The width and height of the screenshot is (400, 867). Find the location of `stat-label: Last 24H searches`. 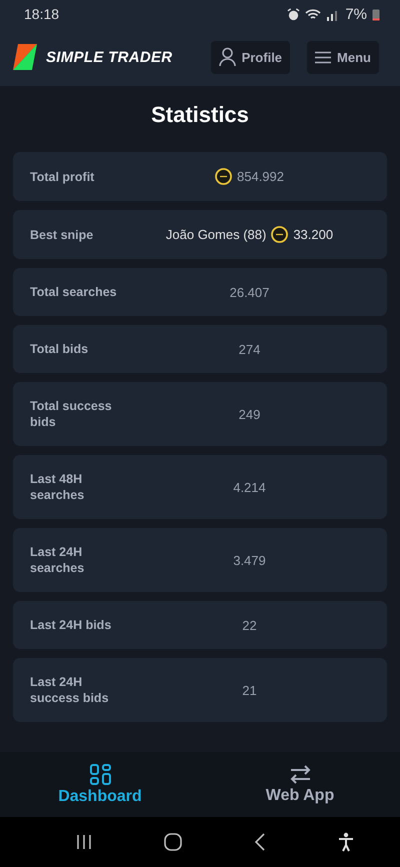

stat-label: Last 24H searches is located at coordinates (58, 560).